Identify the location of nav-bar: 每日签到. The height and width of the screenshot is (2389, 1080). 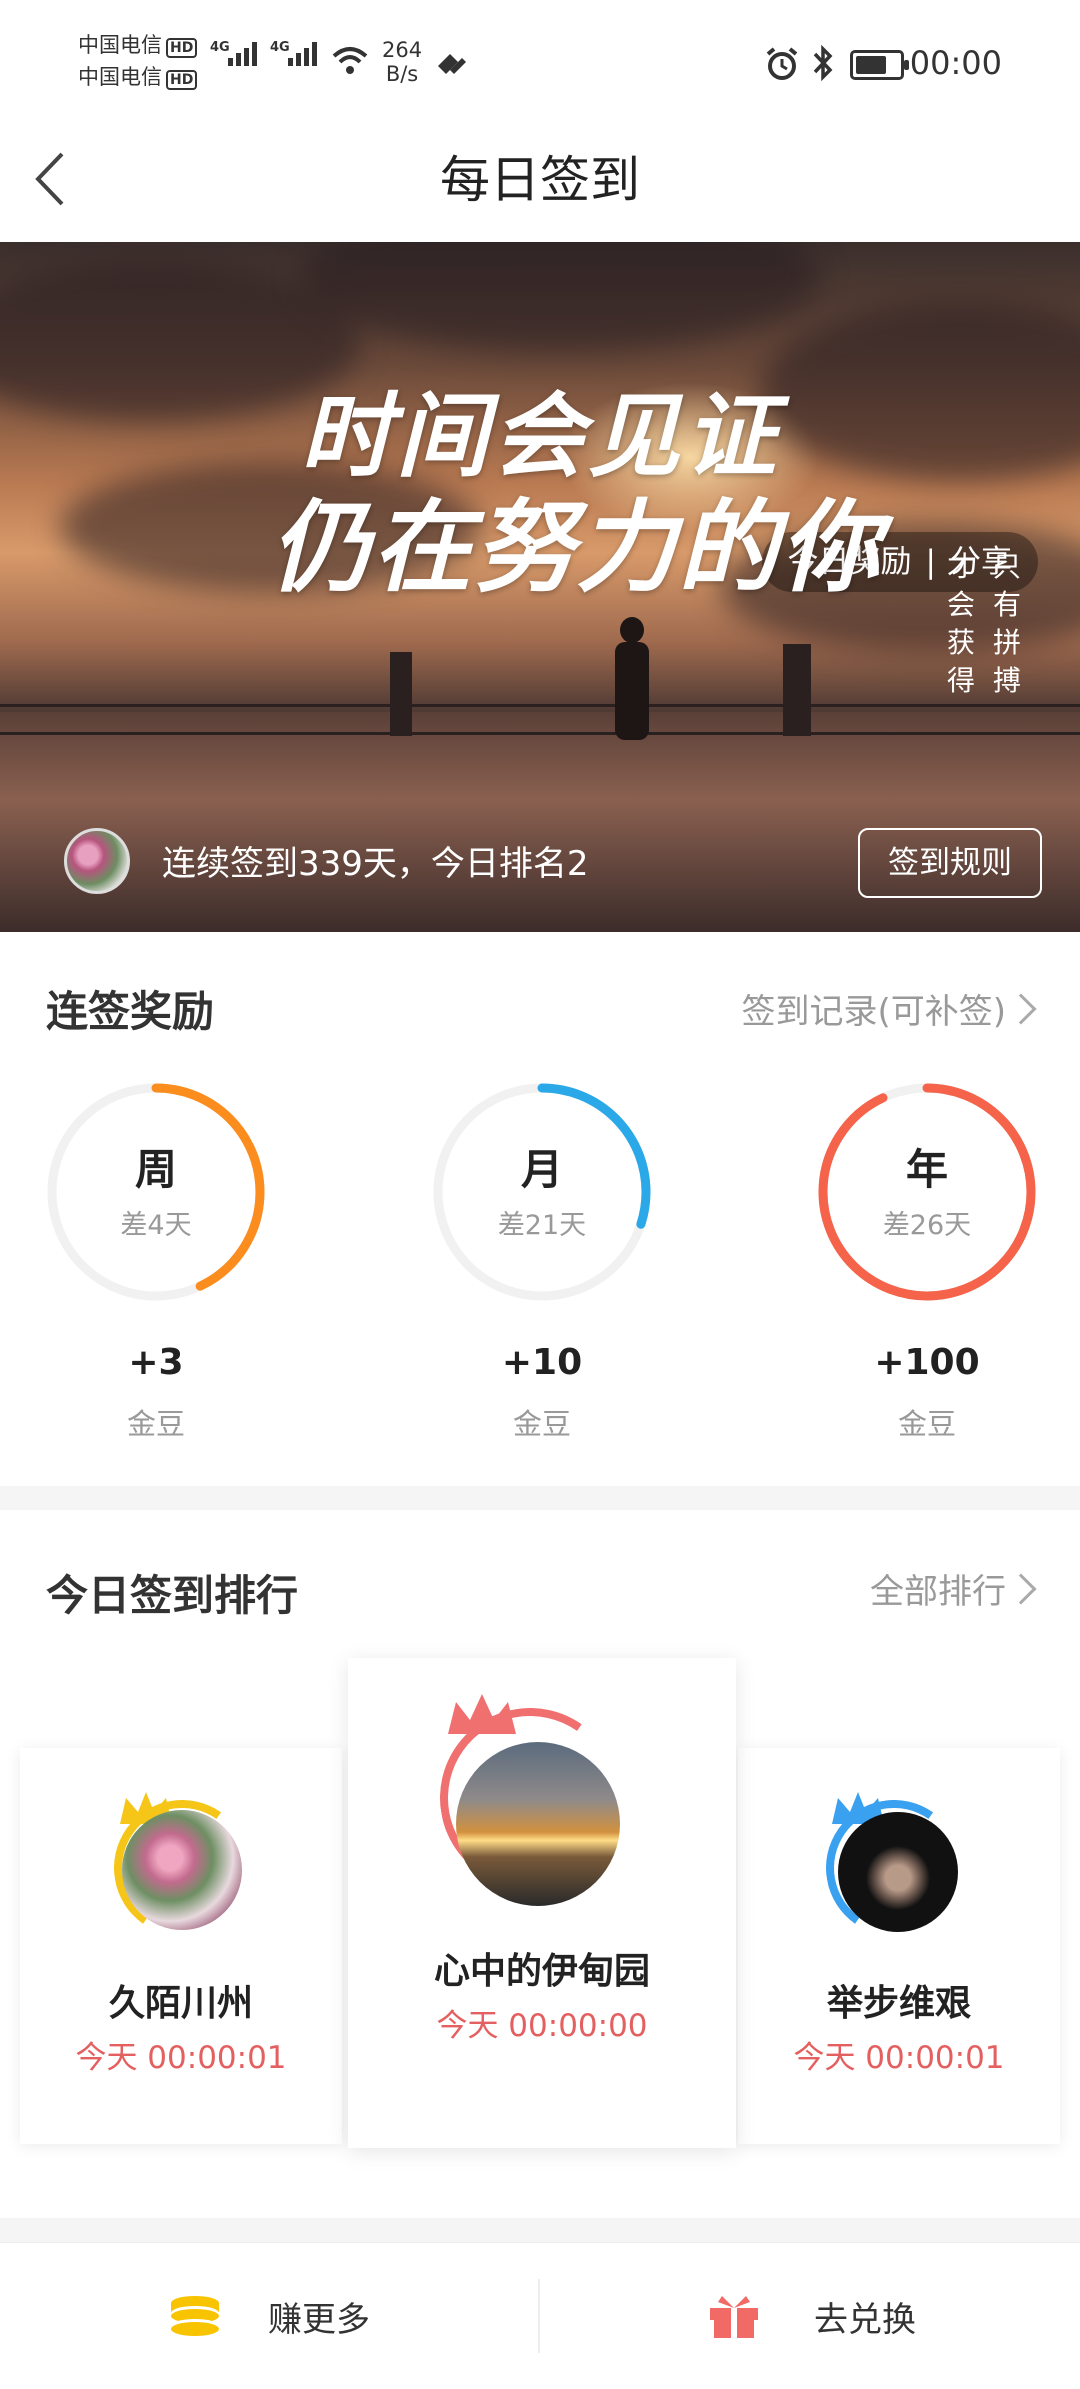
(540, 186).